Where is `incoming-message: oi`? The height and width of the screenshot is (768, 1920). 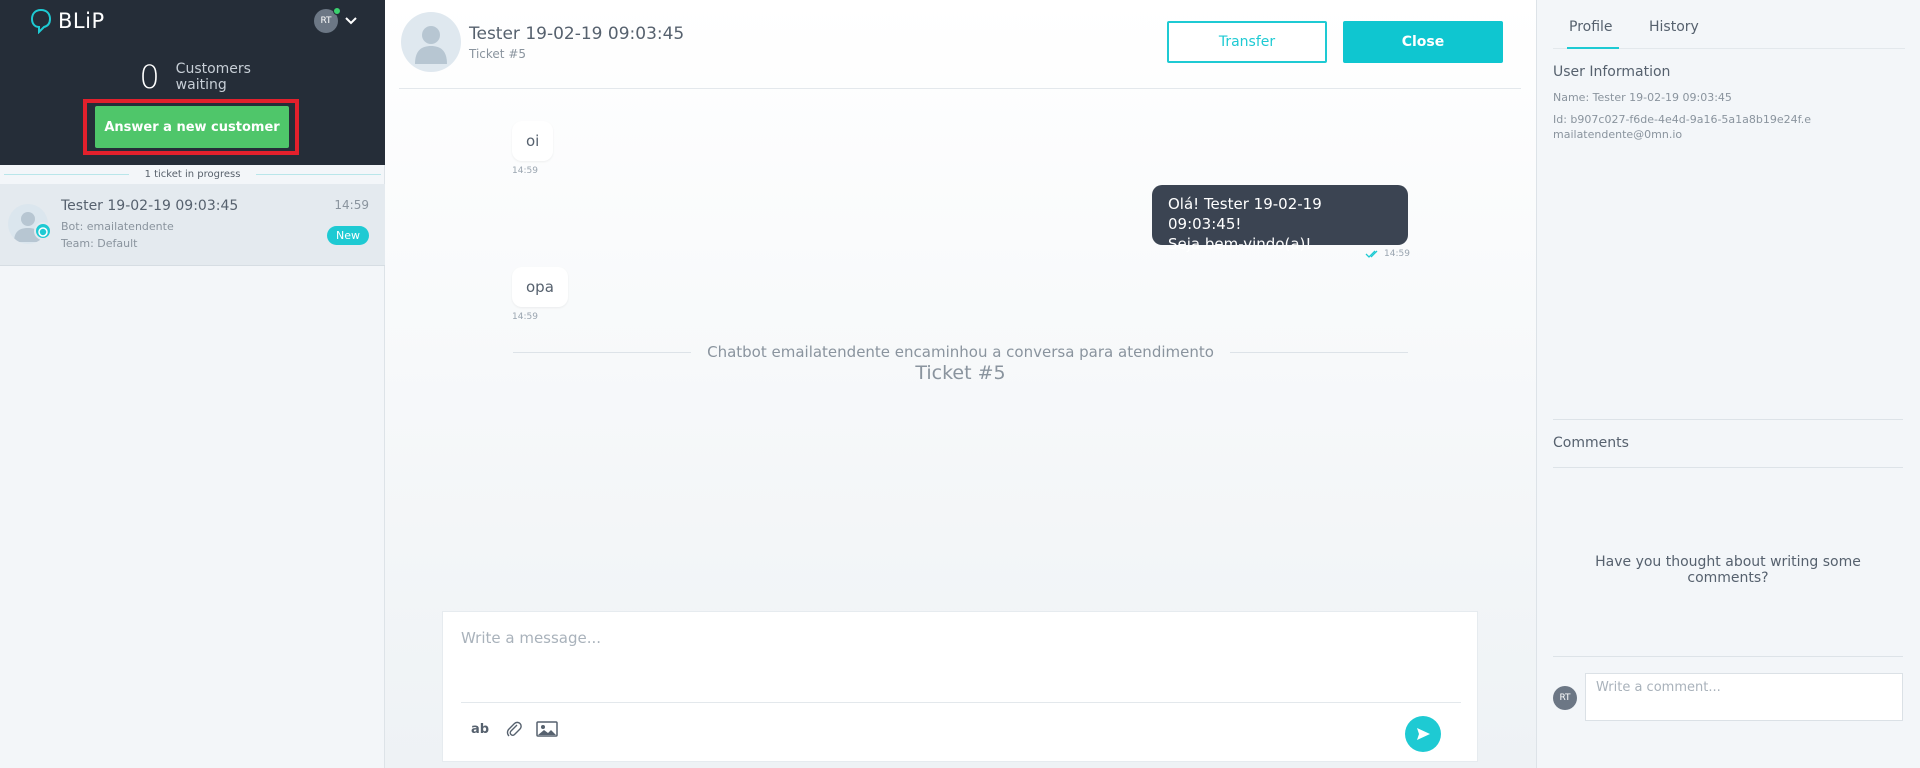 incoming-message: oi is located at coordinates (533, 141).